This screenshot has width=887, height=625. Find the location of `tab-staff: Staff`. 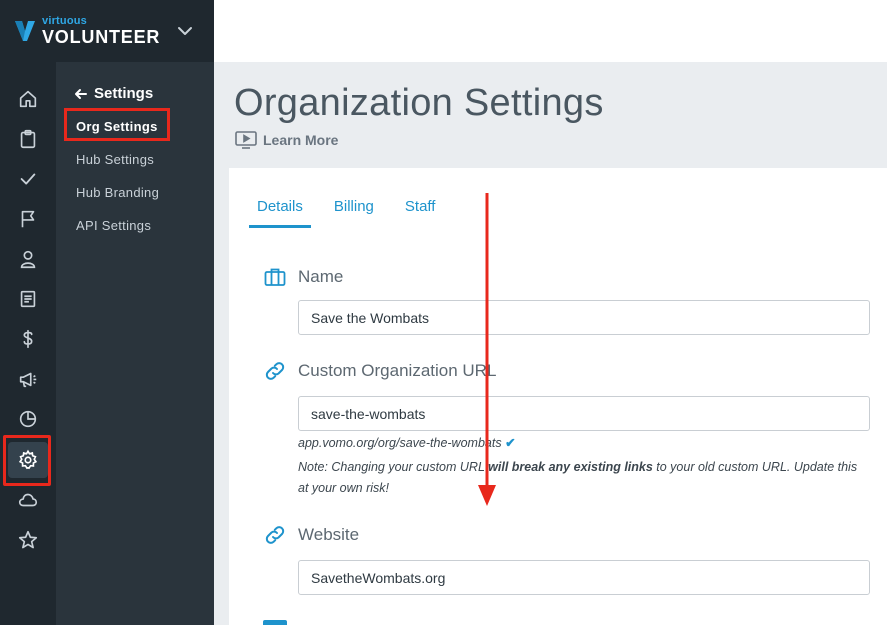

tab-staff: Staff is located at coordinates (420, 213).